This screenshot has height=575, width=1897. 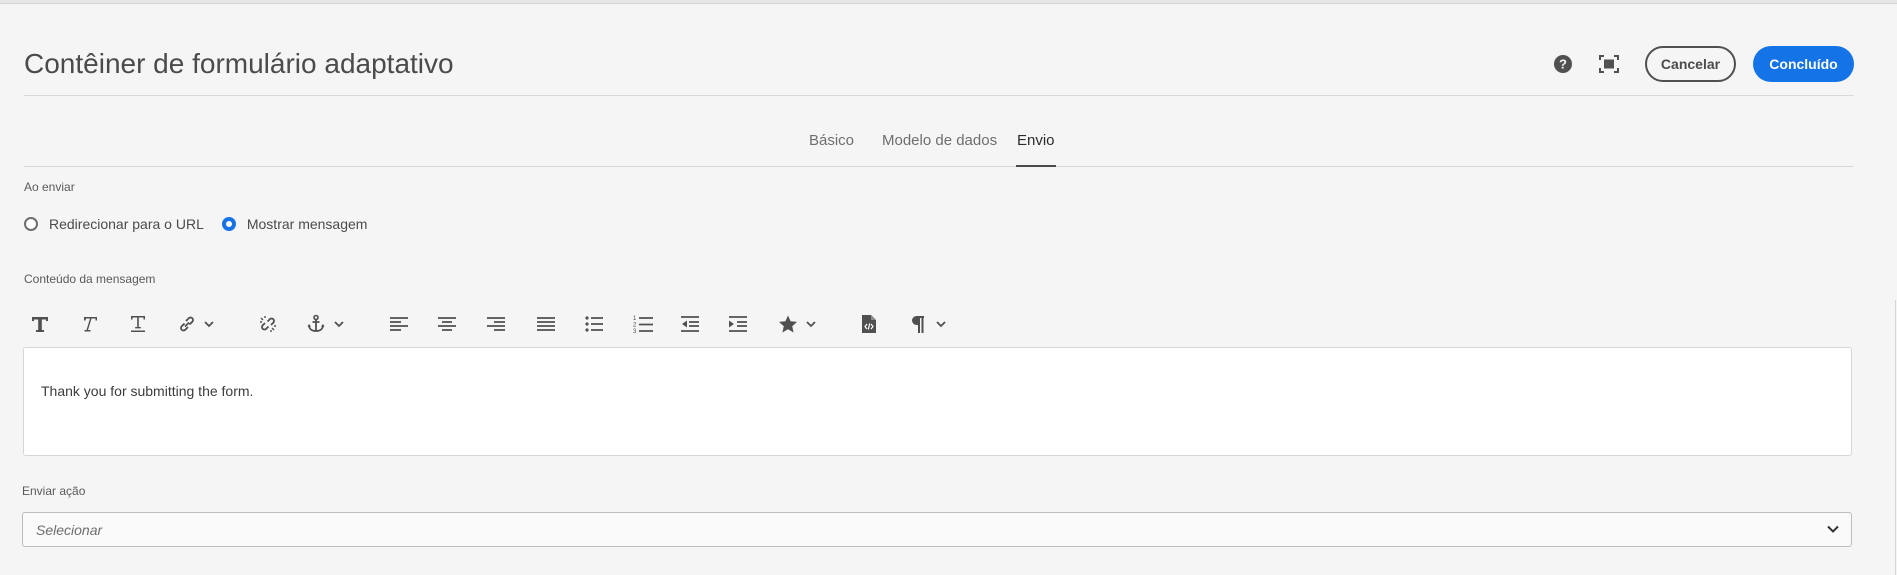 What do you see at coordinates (524, 324) in the screenshot?
I see `rich-text-toolbar: 123` at bounding box center [524, 324].